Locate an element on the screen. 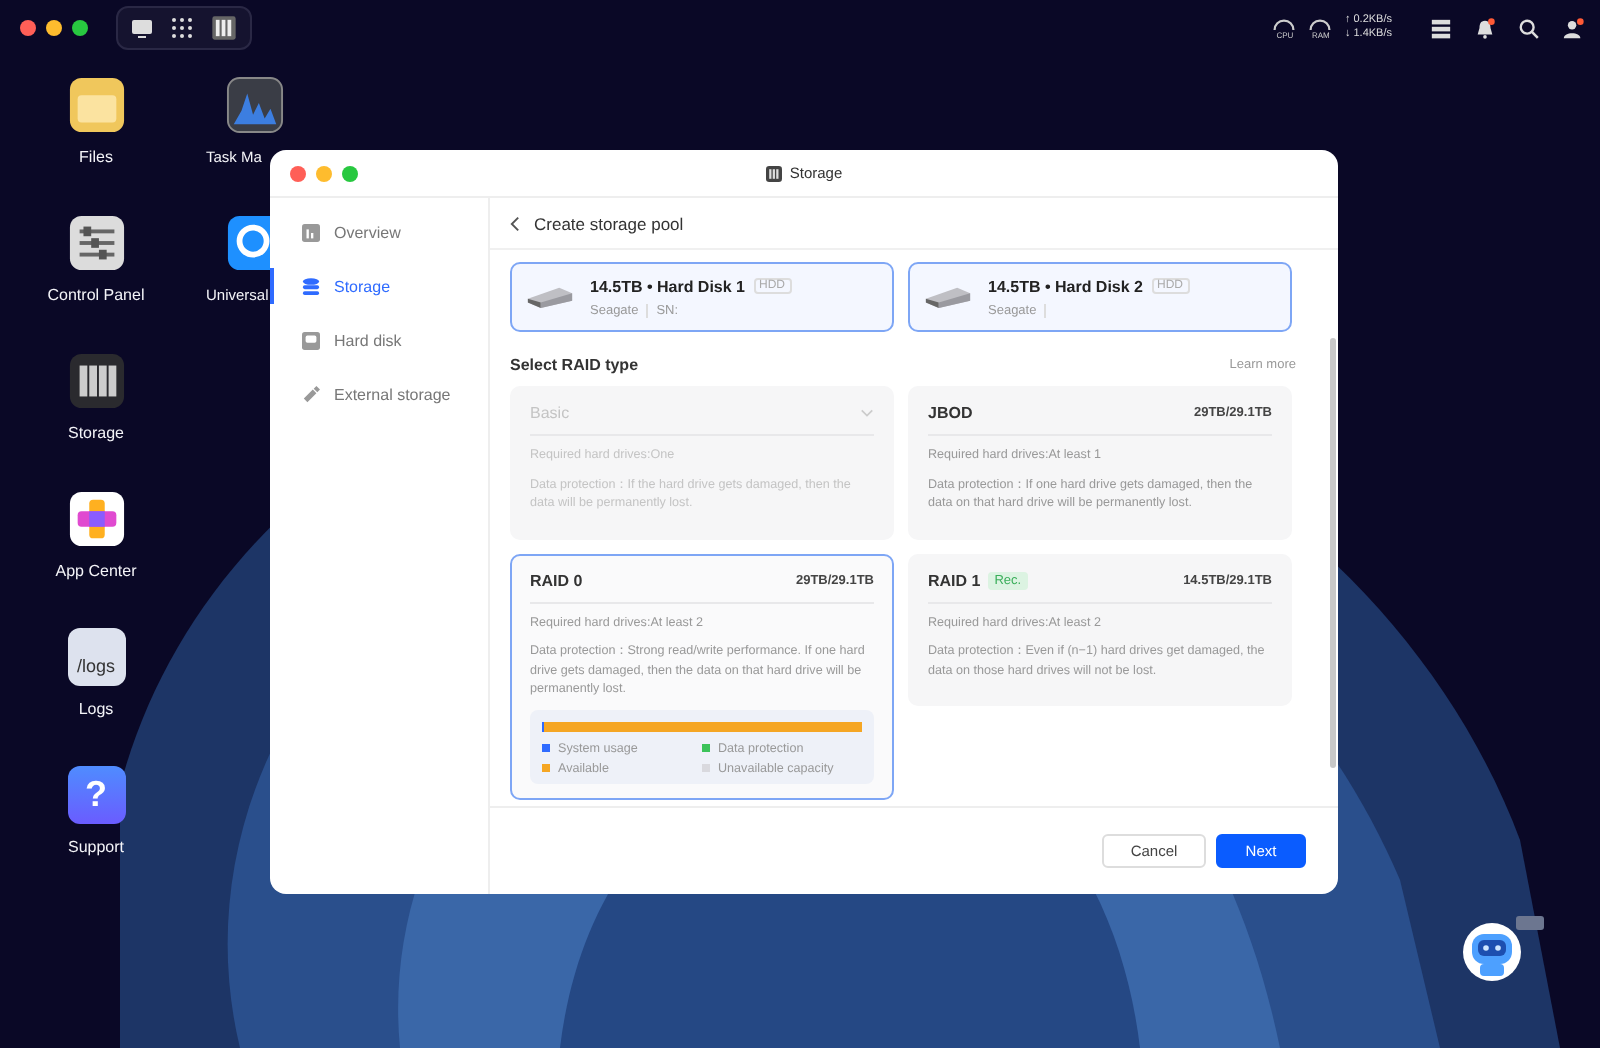 This screenshot has height=1048, width=1600. section-title: Select RAID type is located at coordinates (574, 365).